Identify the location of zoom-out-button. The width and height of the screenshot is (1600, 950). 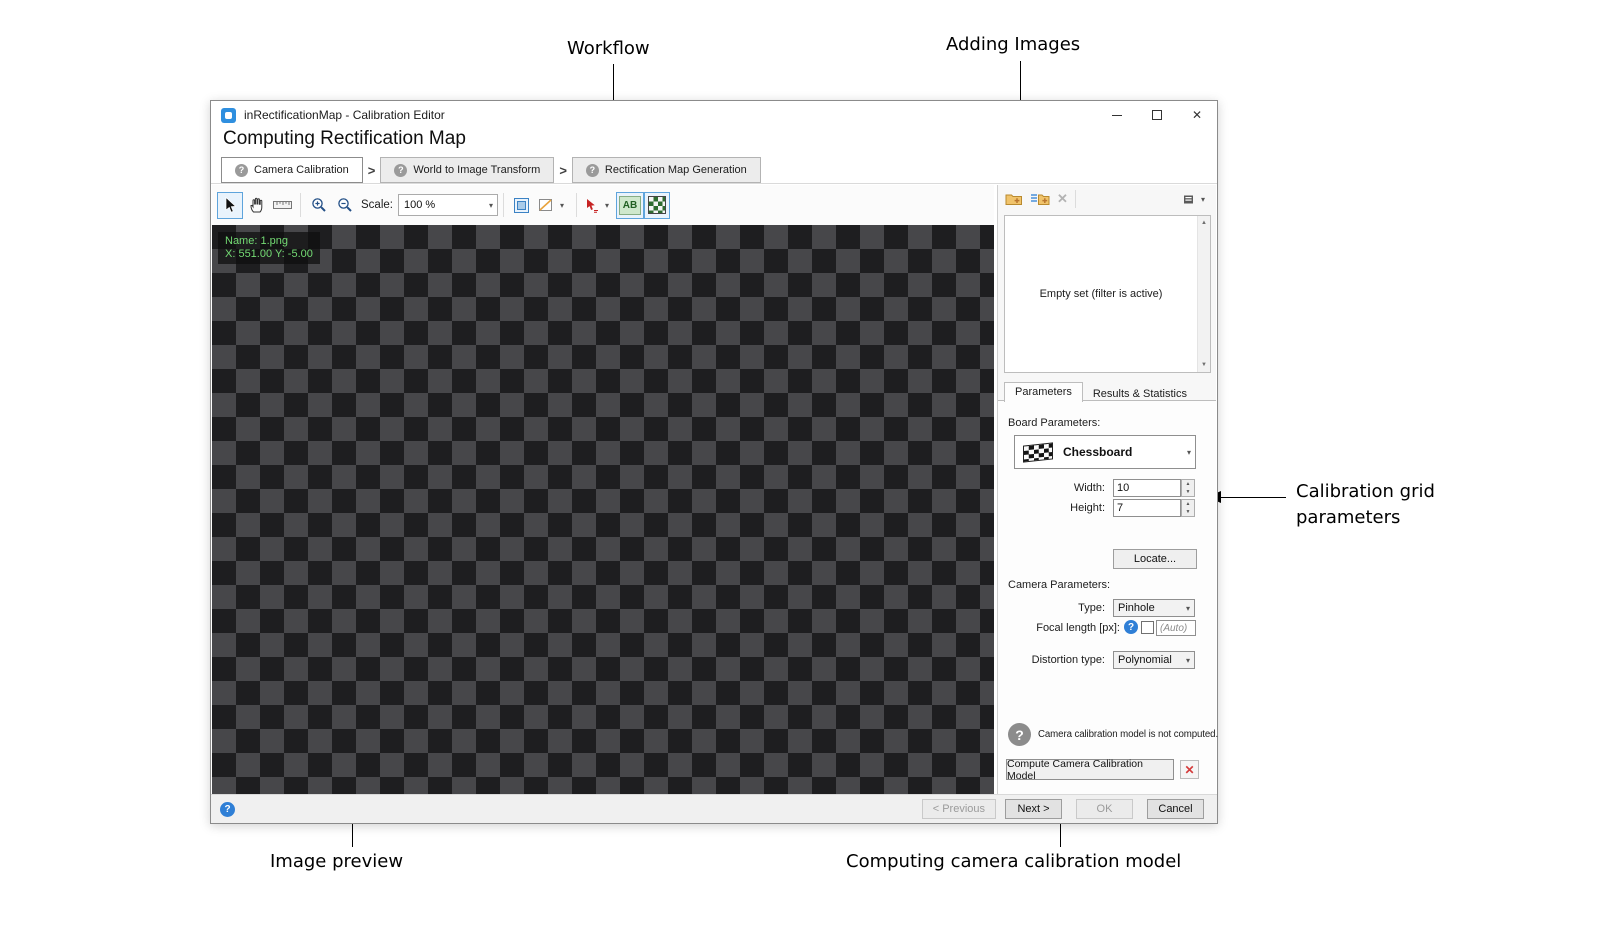
(345, 205).